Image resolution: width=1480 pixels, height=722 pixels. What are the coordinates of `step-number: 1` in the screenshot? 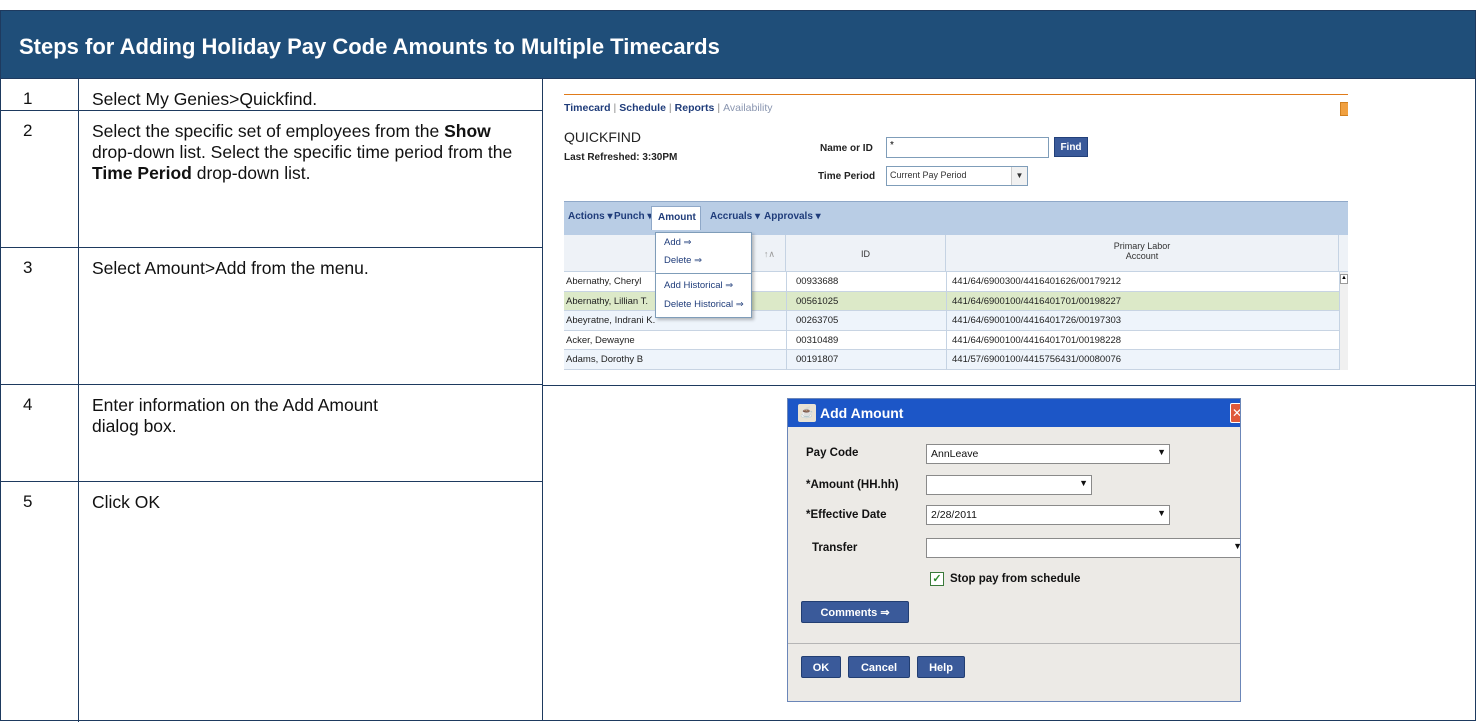 It's located at (40, 94).